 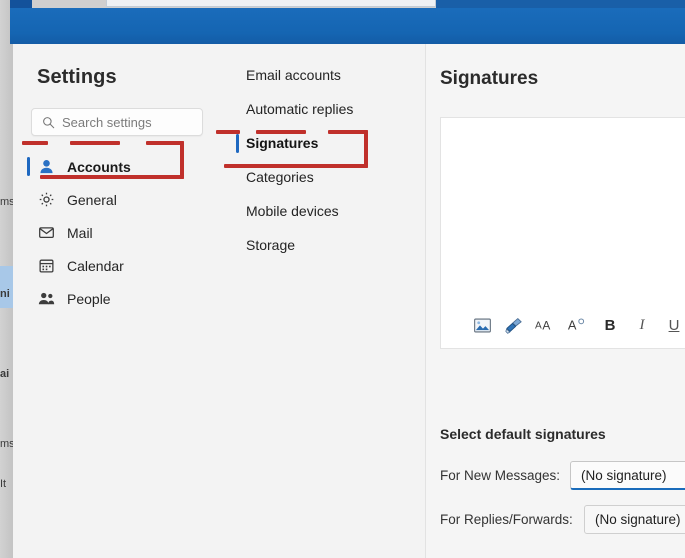 I want to click on search-icon, so click(x=48, y=122).